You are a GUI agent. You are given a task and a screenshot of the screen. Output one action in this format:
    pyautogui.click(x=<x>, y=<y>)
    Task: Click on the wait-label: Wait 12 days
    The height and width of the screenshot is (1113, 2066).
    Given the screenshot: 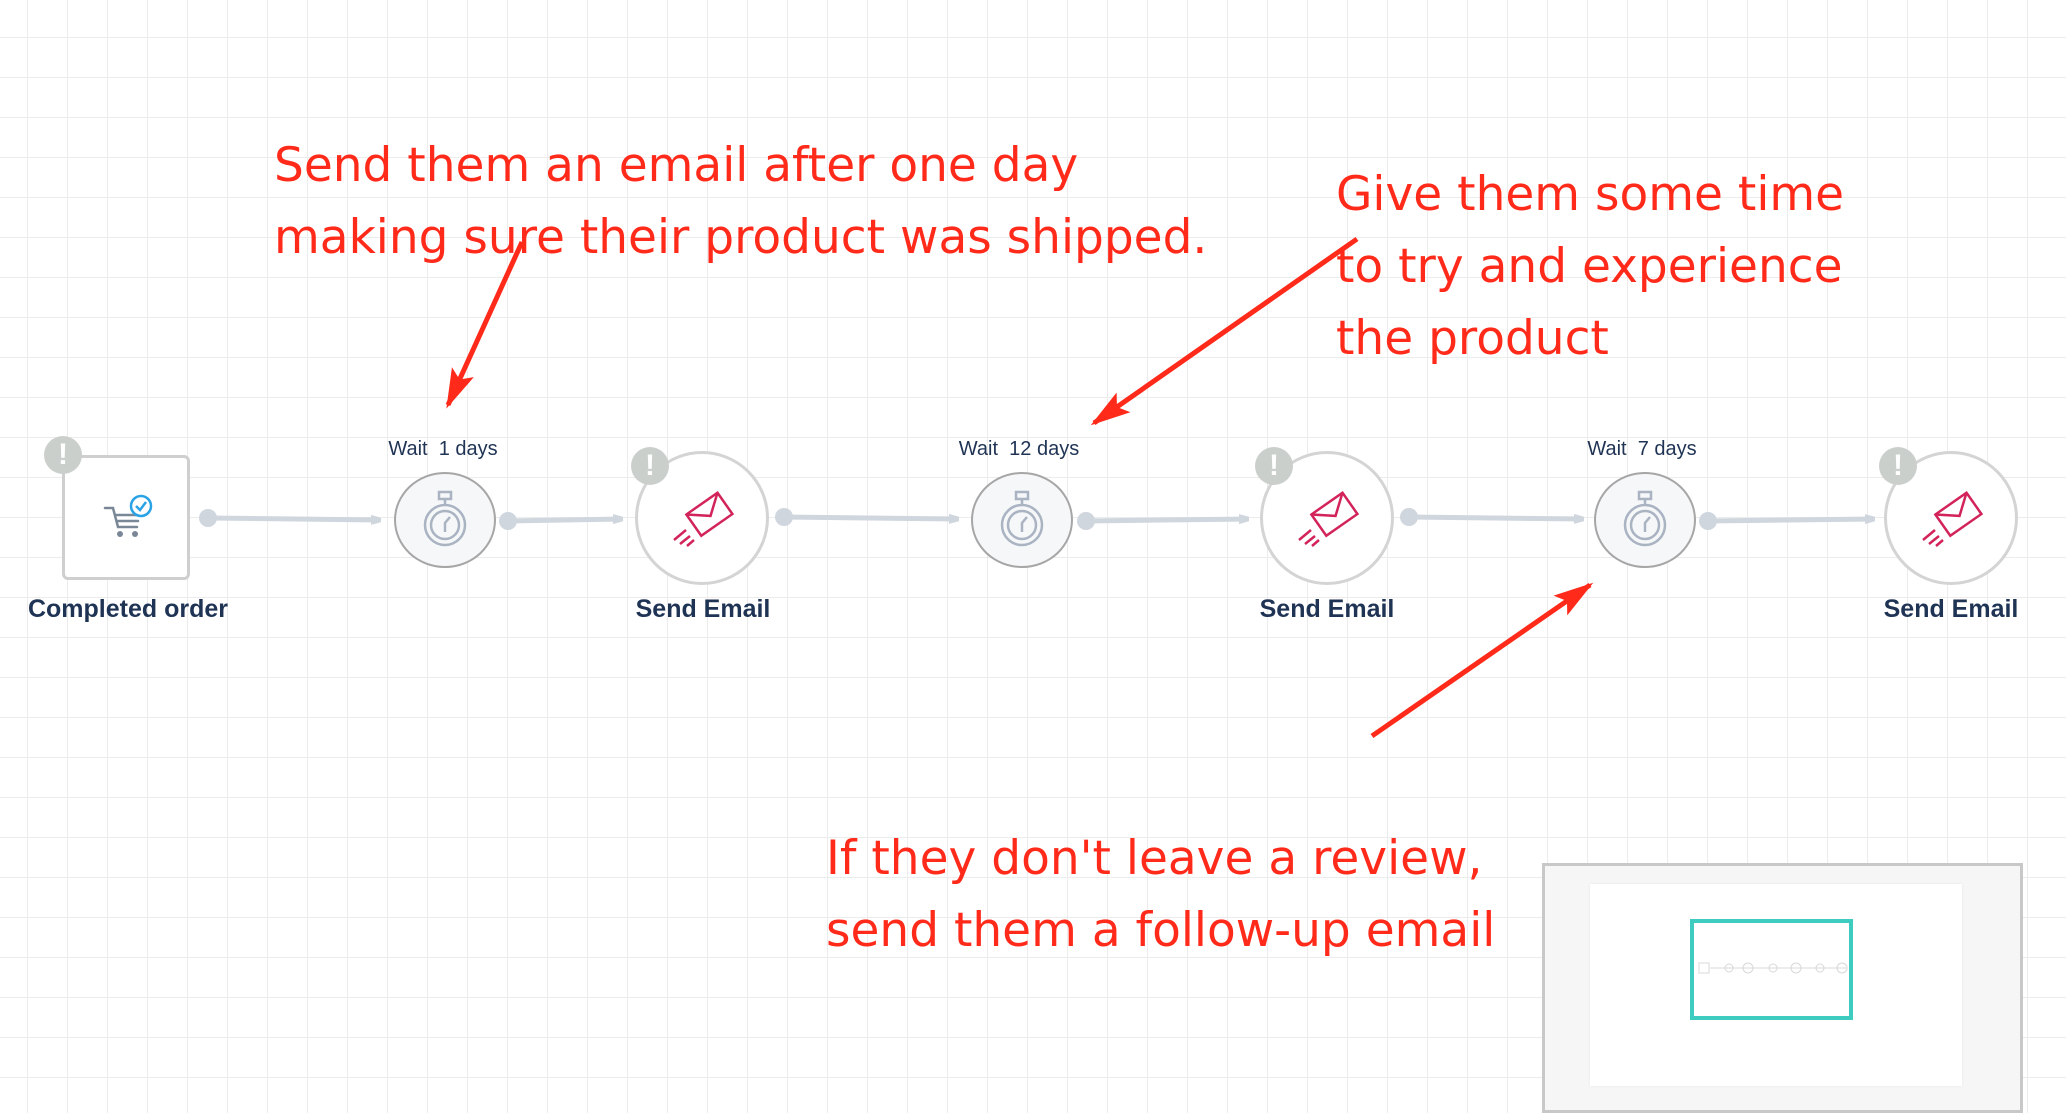 What is the action you would take?
    pyautogui.click(x=1019, y=449)
    